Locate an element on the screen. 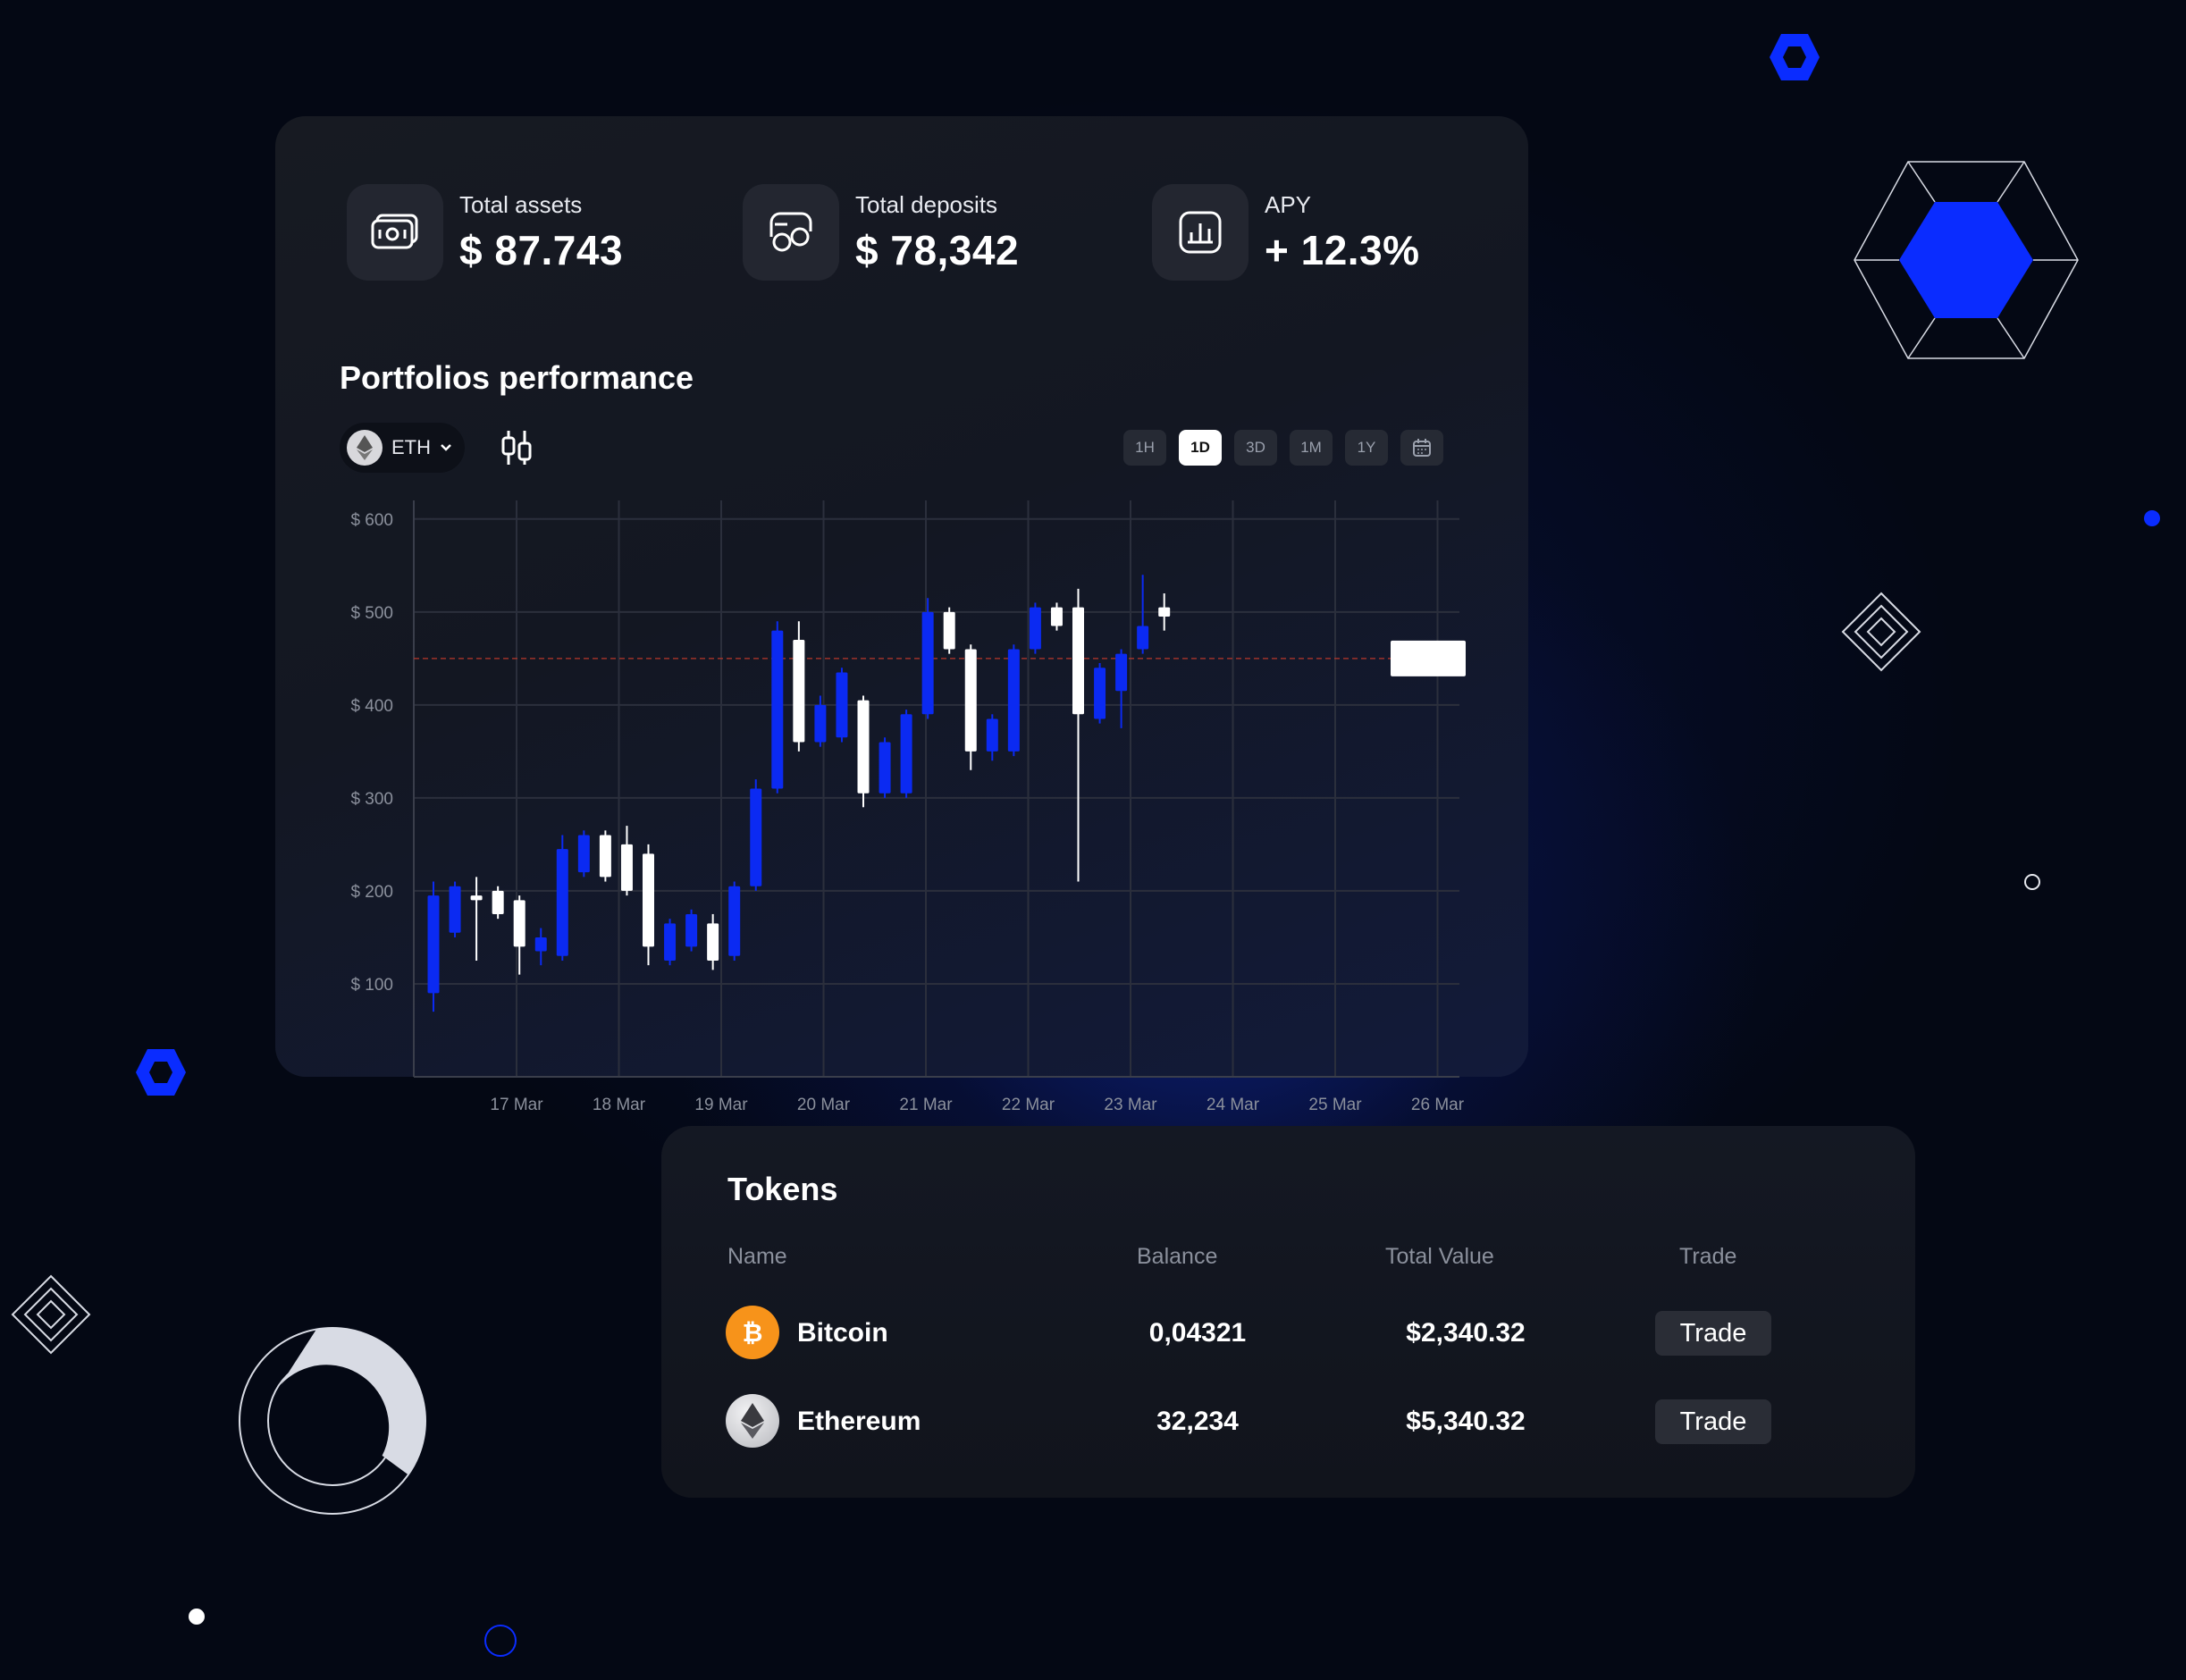 The width and height of the screenshot is (2186, 1680). x-tick-label: 22 Mar is located at coordinates (1028, 1105).